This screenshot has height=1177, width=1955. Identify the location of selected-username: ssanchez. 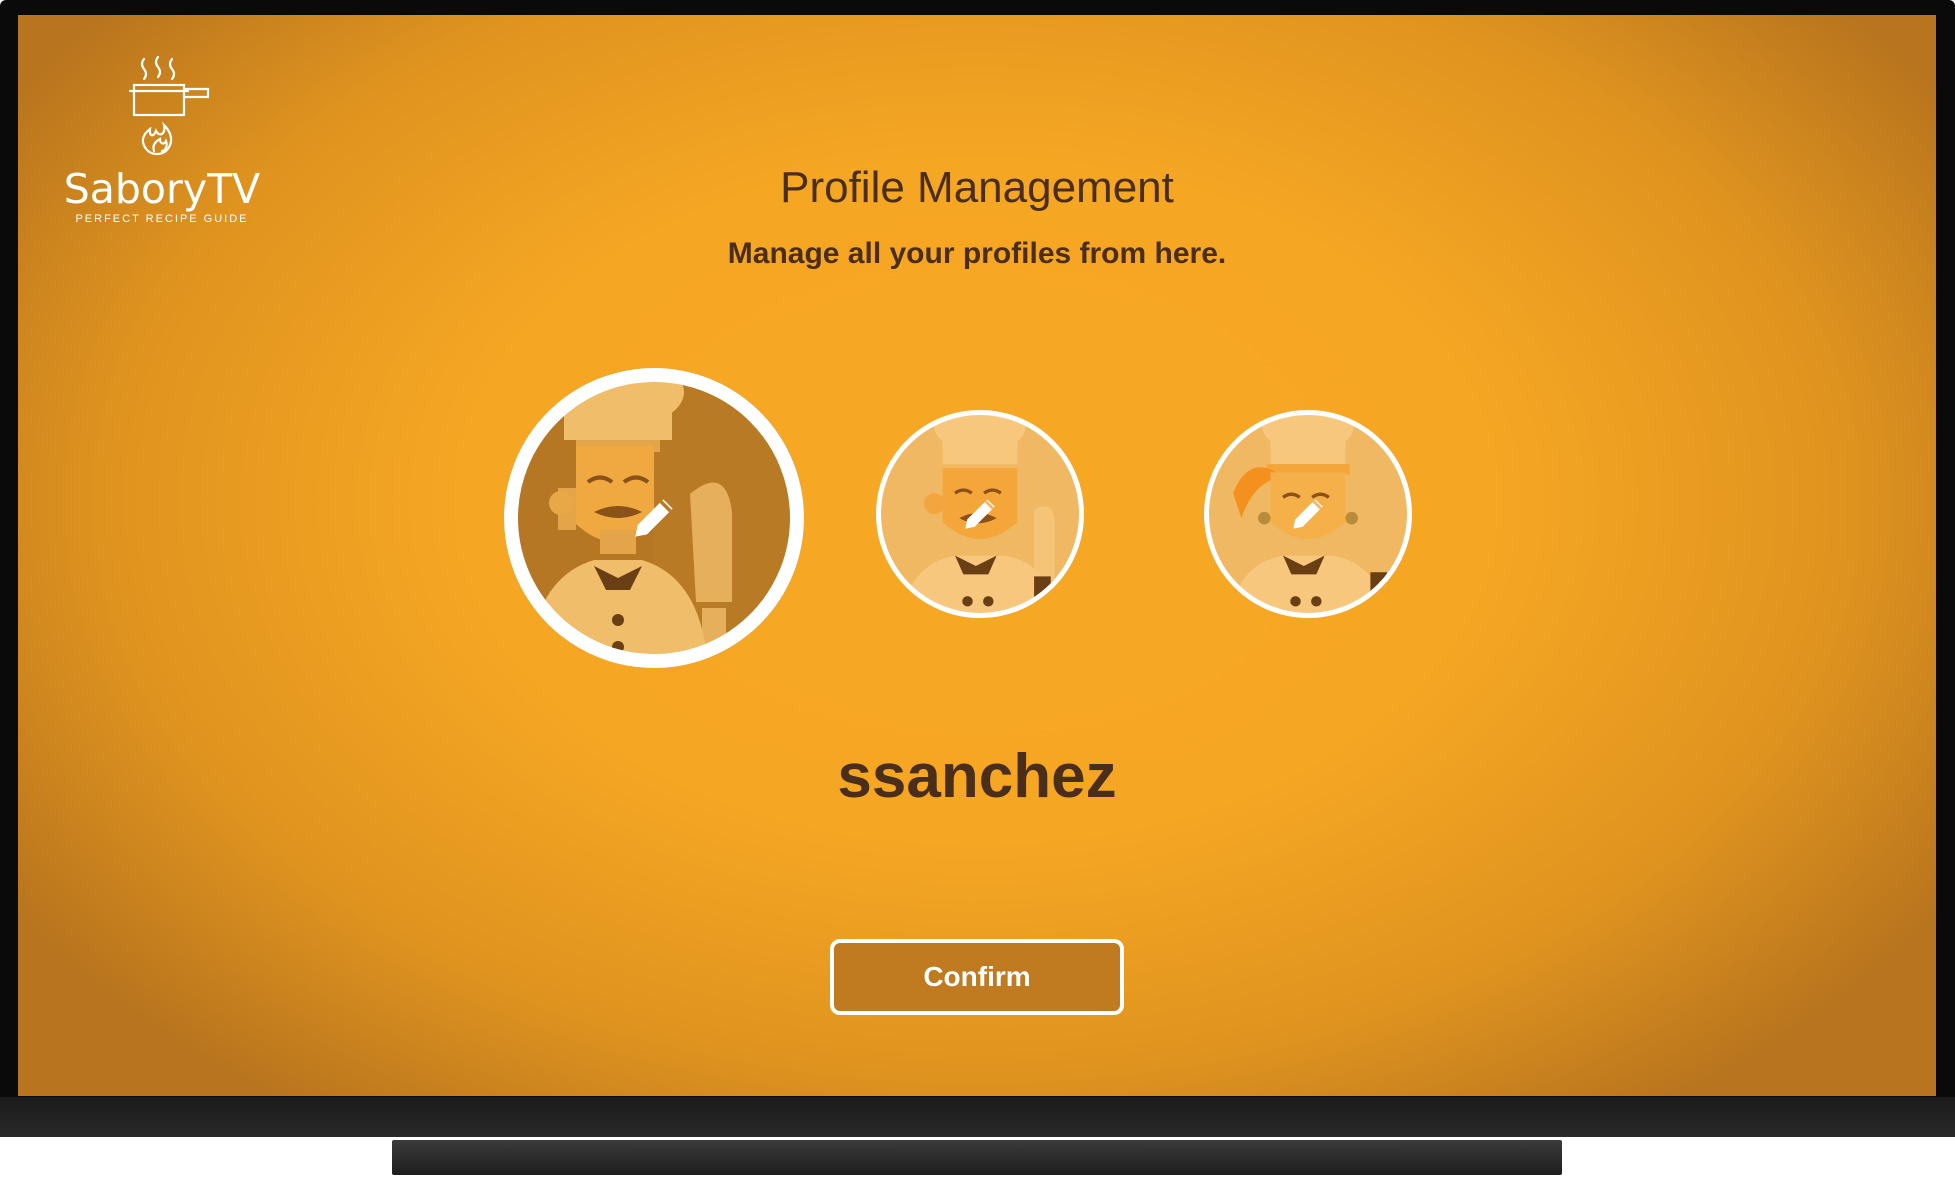
(977, 776).